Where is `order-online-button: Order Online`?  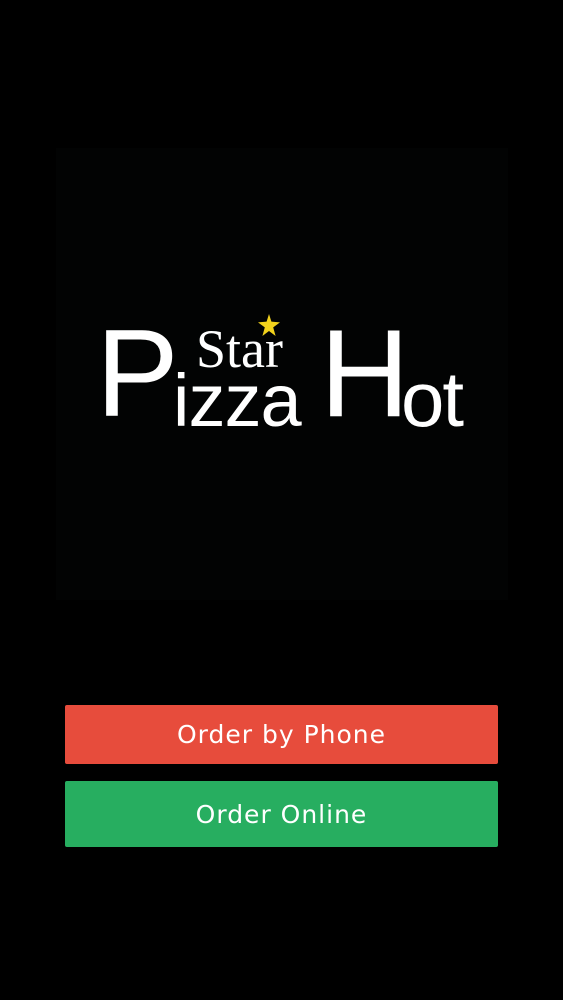
order-online-button: Order Online is located at coordinates (281, 814).